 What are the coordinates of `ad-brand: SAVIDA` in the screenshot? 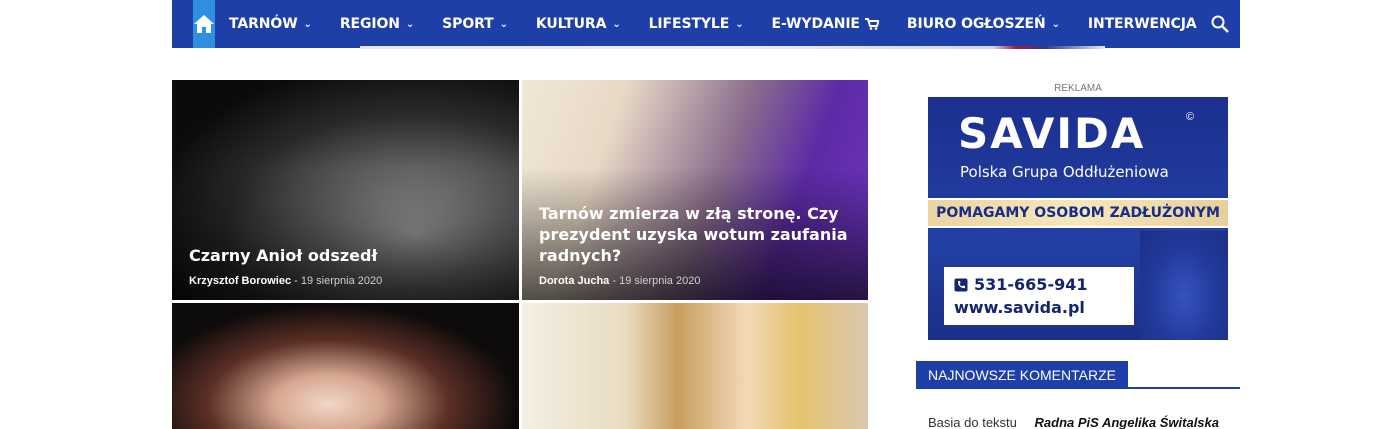 It's located at (1052, 133).